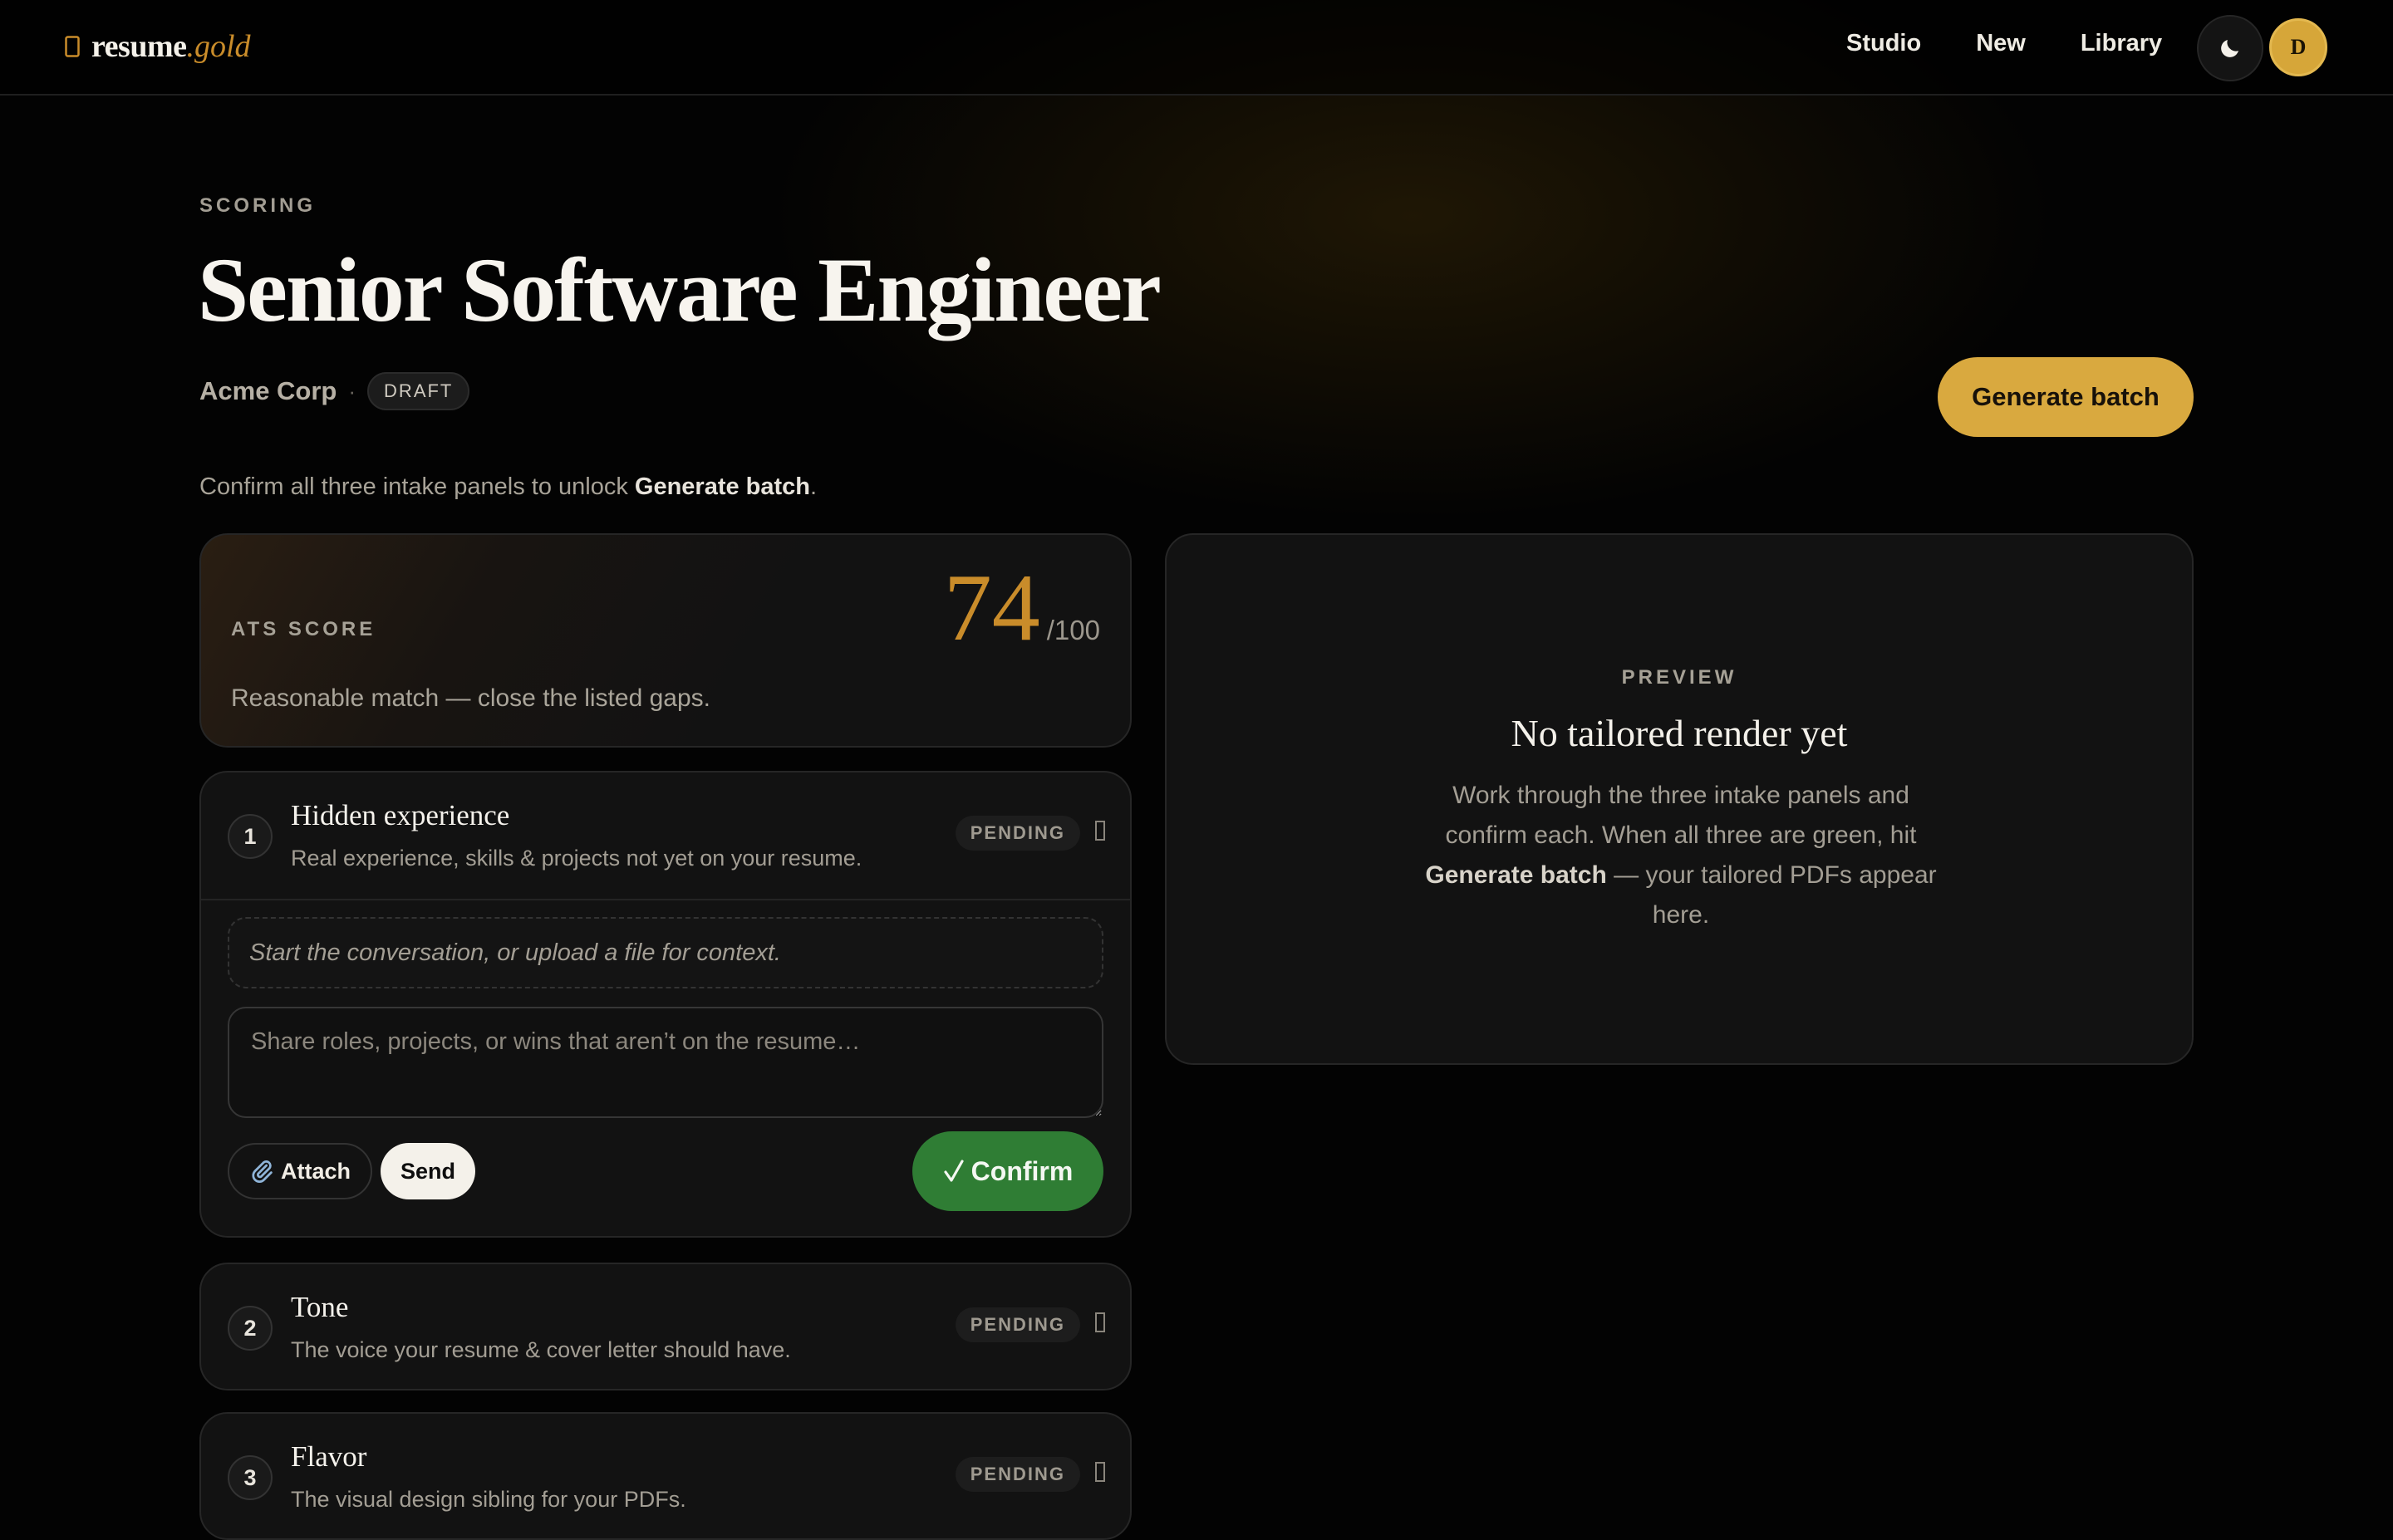 The image size is (2393, 1540). What do you see at coordinates (262, 1171) in the screenshot?
I see `paperclip-icon` at bounding box center [262, 1171].